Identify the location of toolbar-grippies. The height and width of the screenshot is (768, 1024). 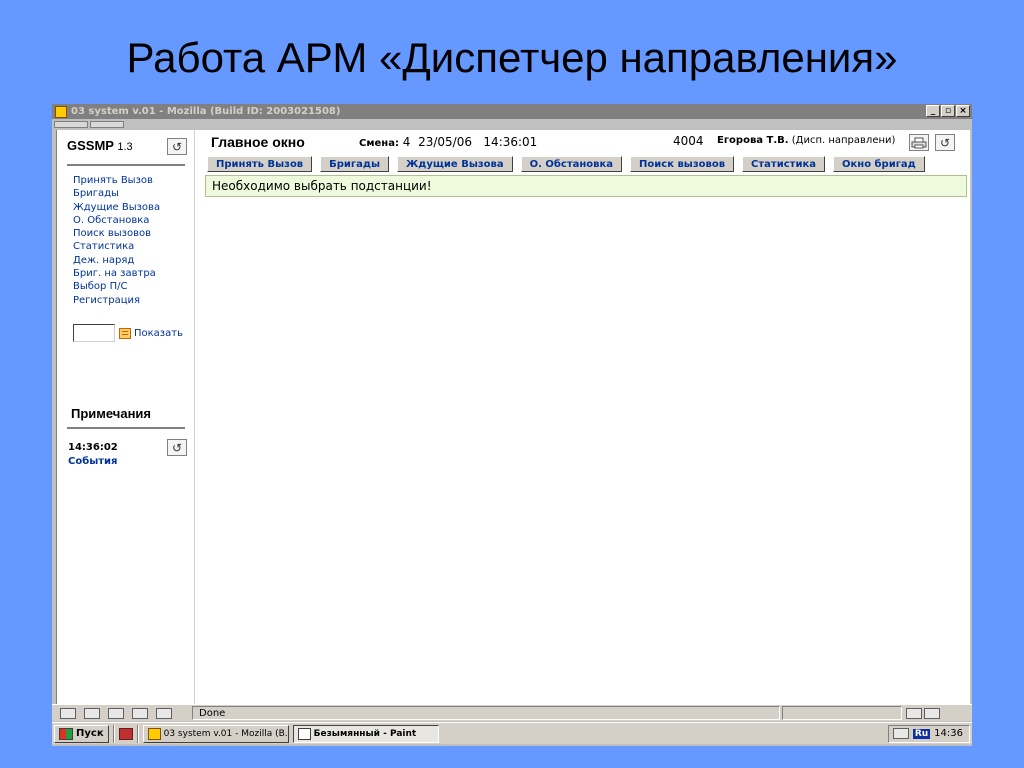
(512, 124).